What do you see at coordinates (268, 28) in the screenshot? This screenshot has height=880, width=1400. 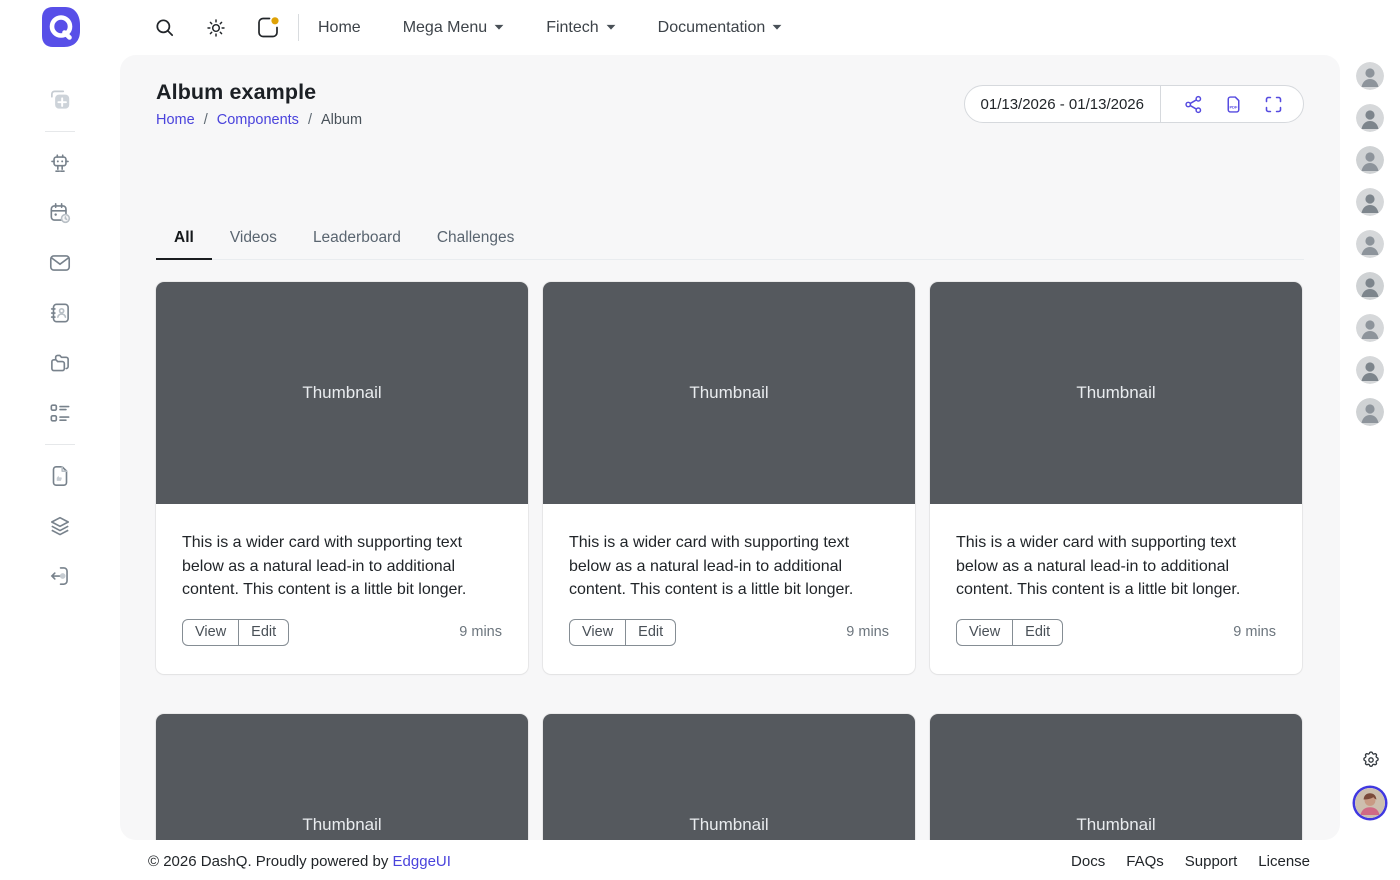 I see `notifications-icon` at bounding box center [268, 28].